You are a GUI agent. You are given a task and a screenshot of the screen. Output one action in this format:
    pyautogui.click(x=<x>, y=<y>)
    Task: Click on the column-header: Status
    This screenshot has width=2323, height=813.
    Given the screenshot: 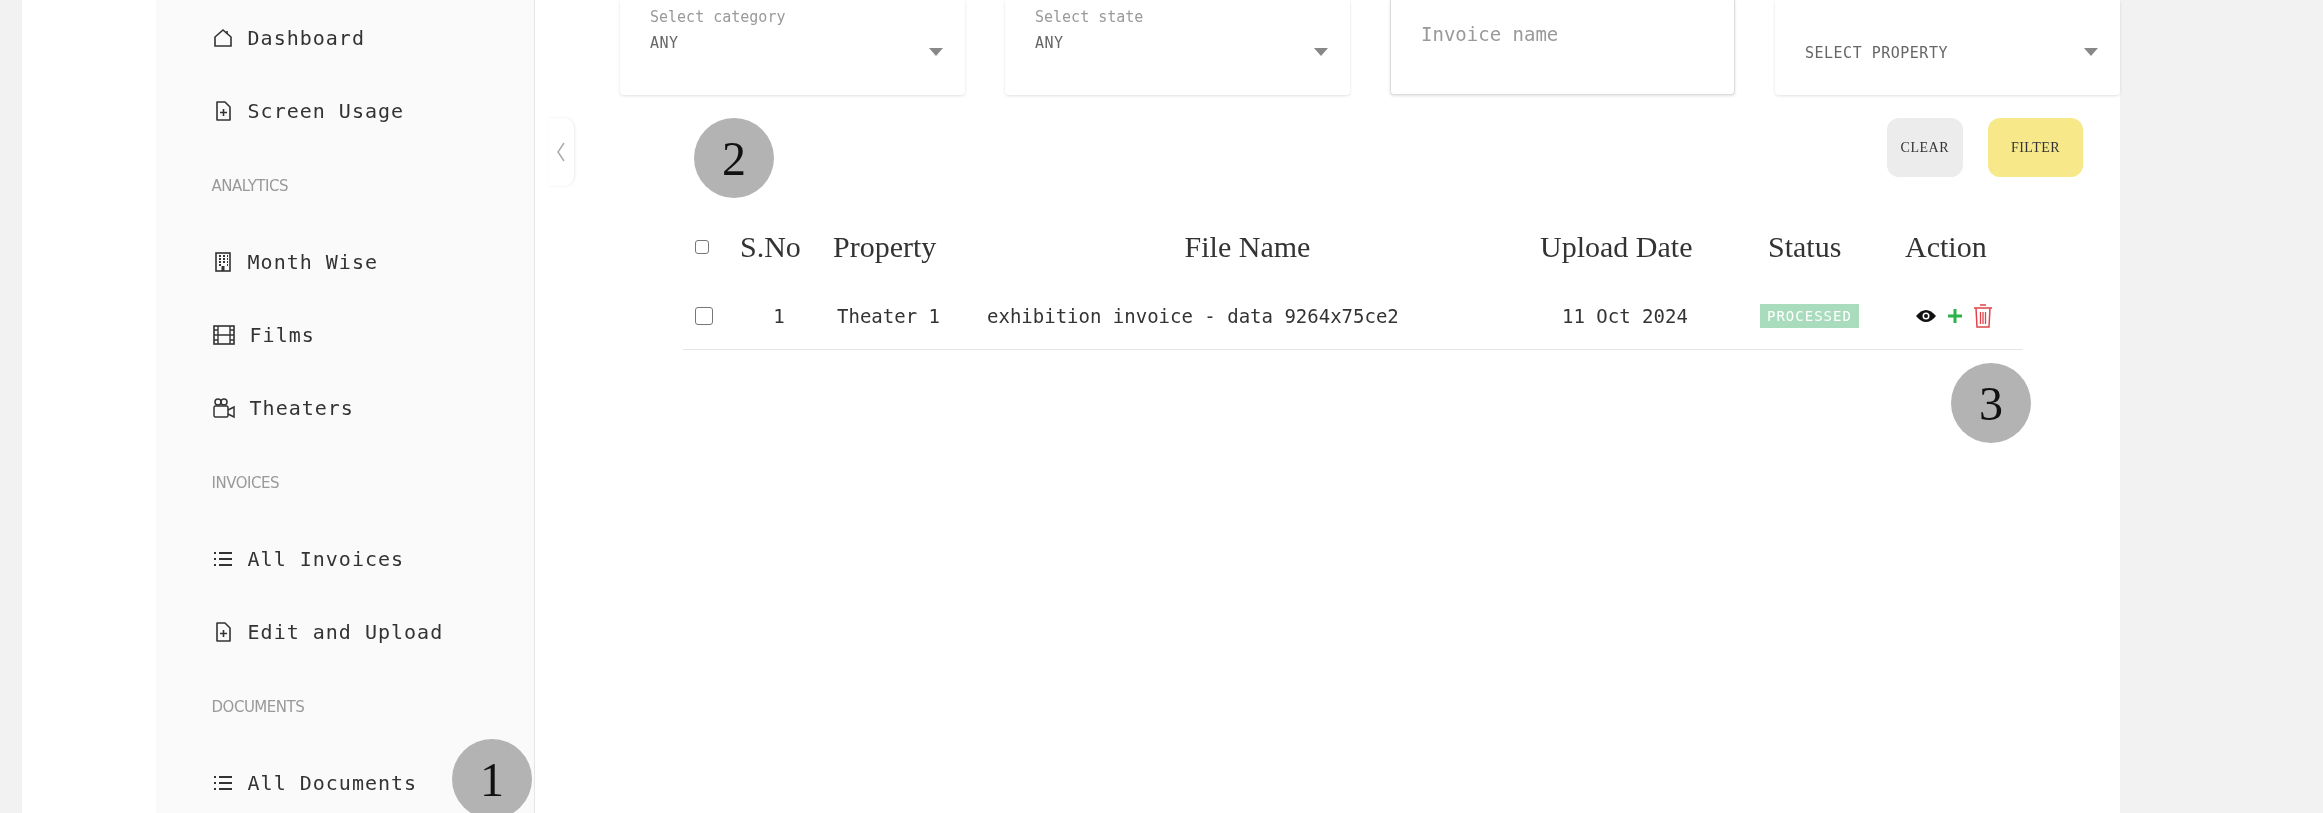 What is the action you would take?
    pyautogui.click(x=1805, y=247)
    